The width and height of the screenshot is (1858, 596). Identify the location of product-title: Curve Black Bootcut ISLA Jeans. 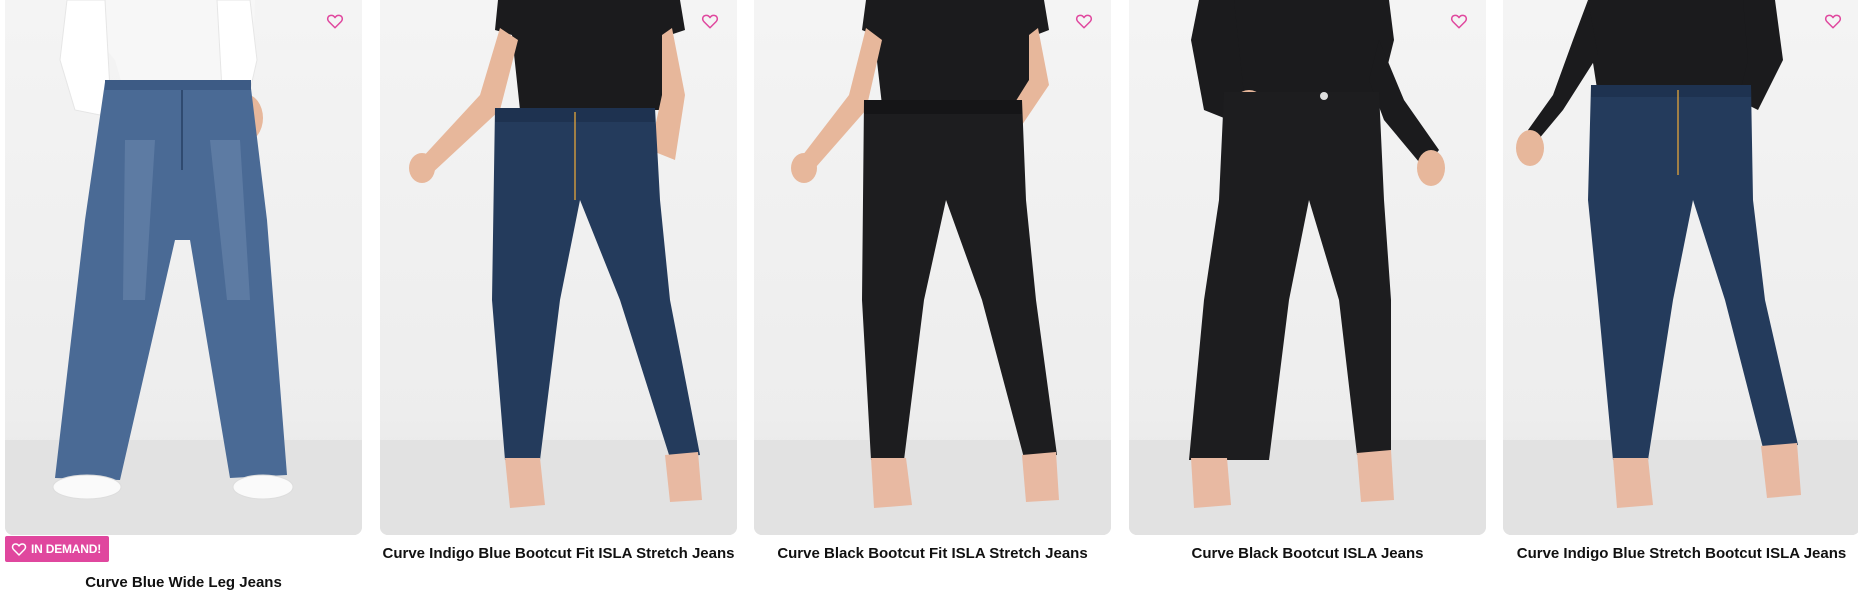
(1307, 554).